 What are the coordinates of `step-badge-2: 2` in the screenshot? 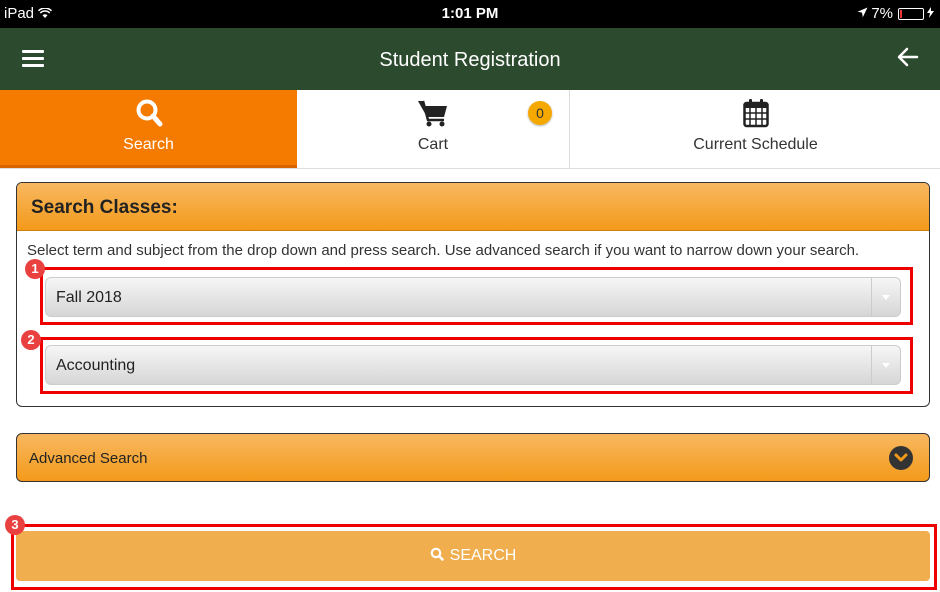 It's located at (31, 340).